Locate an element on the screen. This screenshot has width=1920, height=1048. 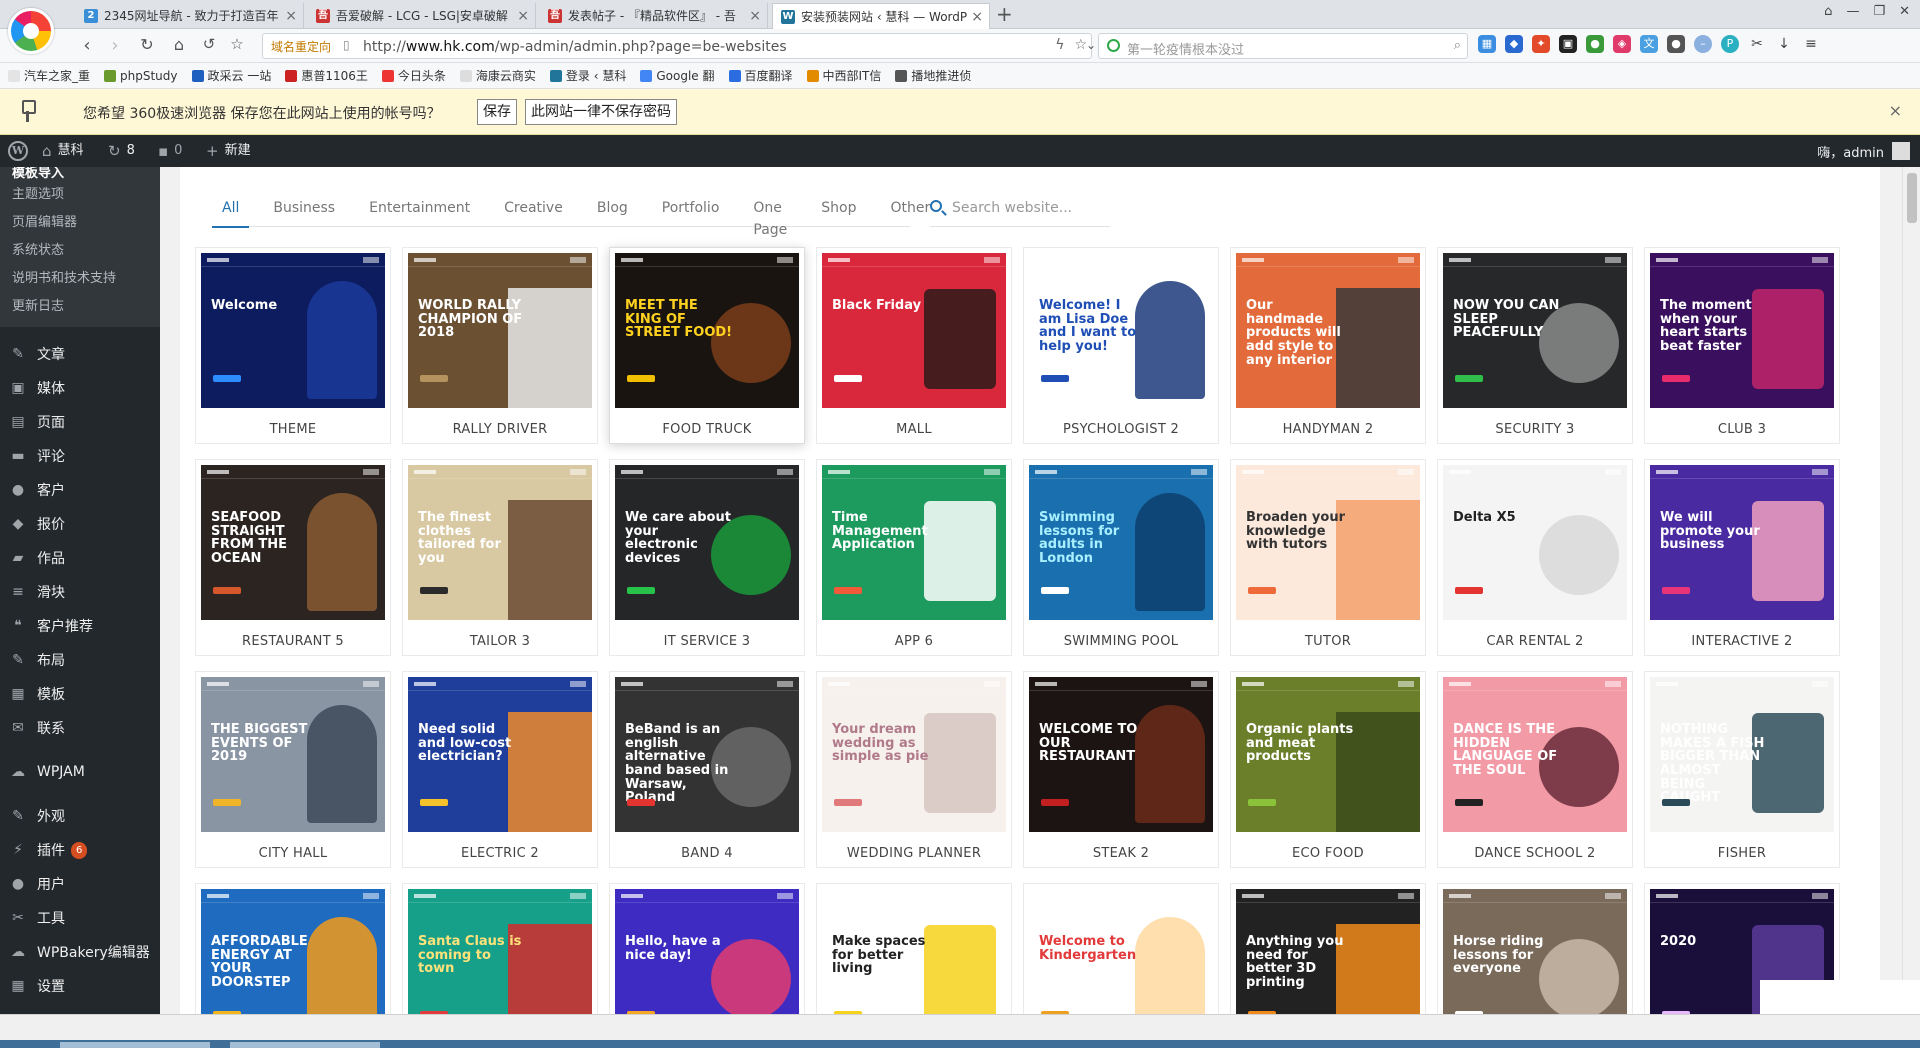
maximize-button: ❐ is located at coordinates (1879, 11).